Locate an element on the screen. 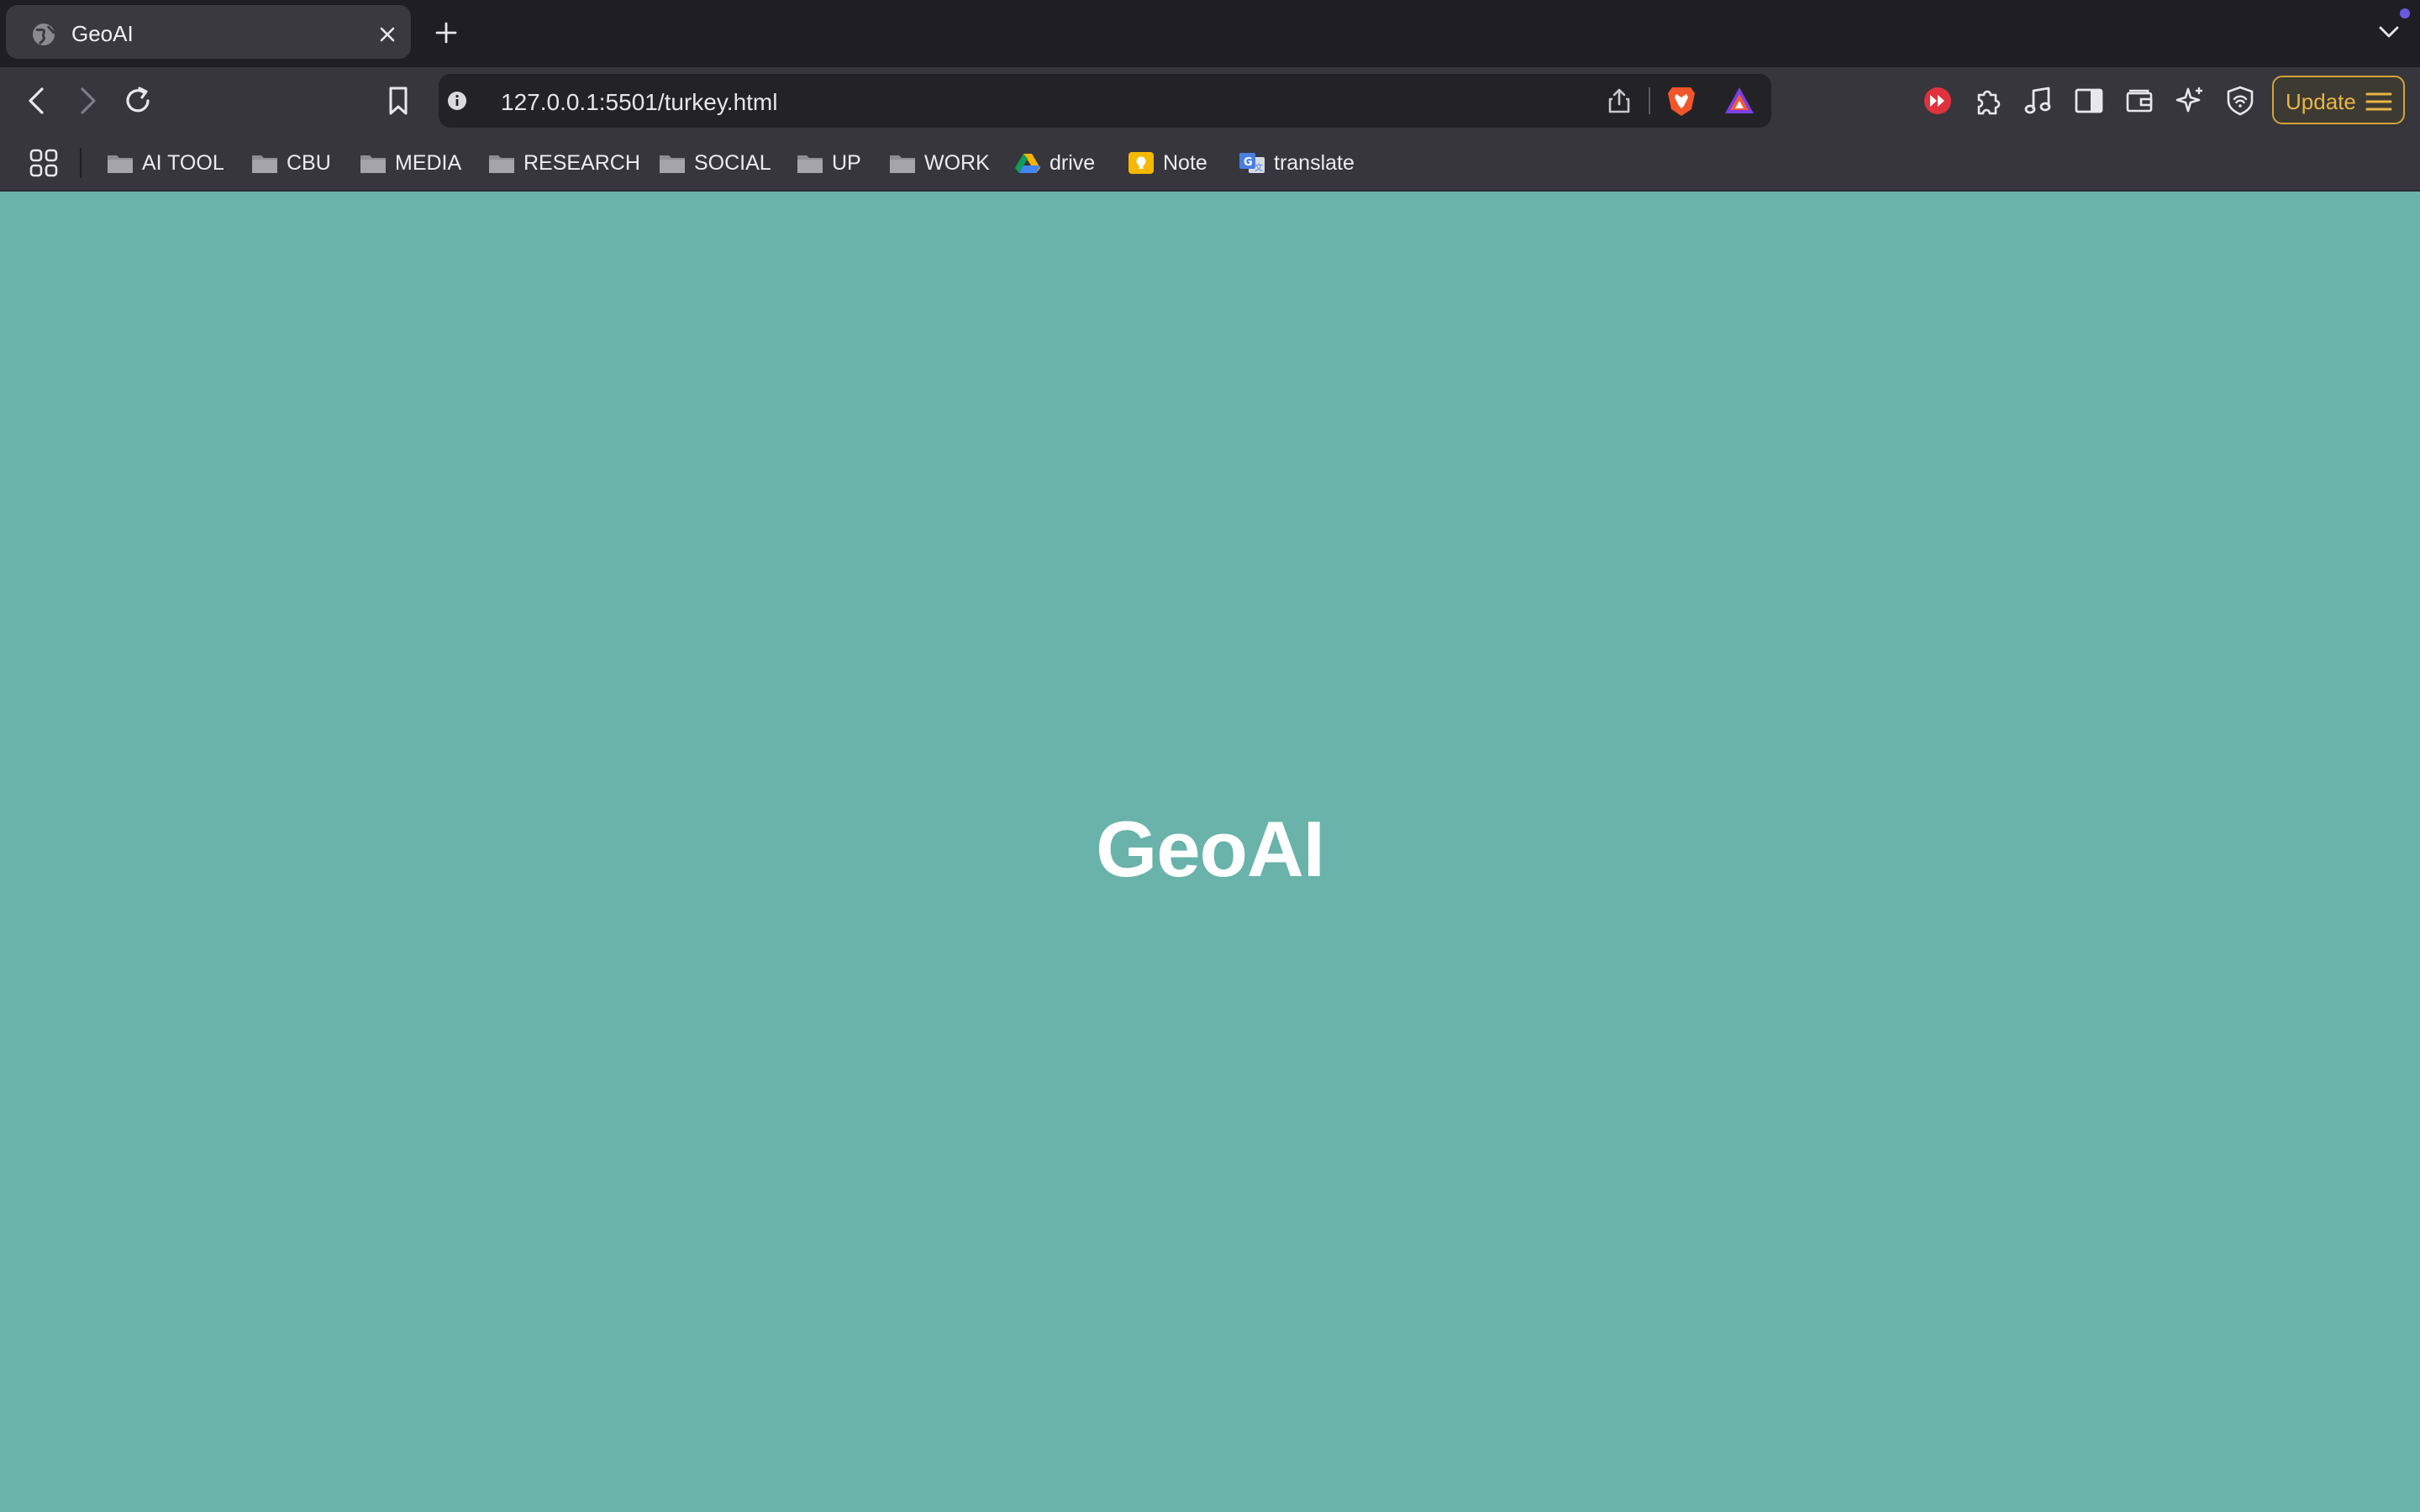  speedreader-icon is located at coordinates (1937, 101).